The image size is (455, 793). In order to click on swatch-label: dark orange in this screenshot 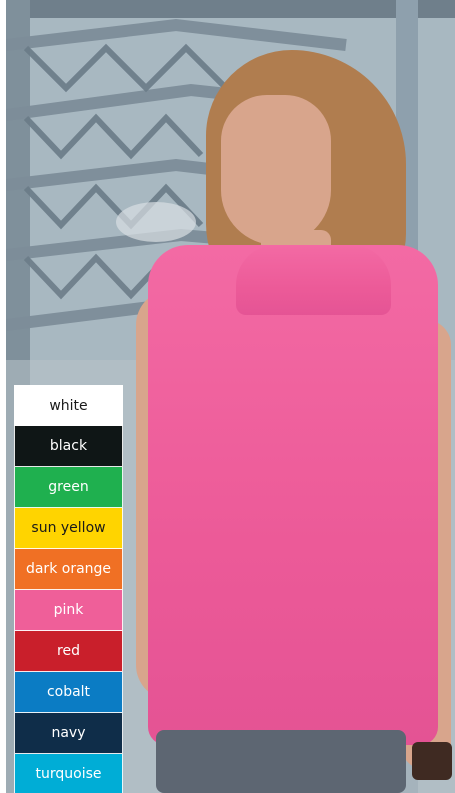, I will do `click(68, 569)`.